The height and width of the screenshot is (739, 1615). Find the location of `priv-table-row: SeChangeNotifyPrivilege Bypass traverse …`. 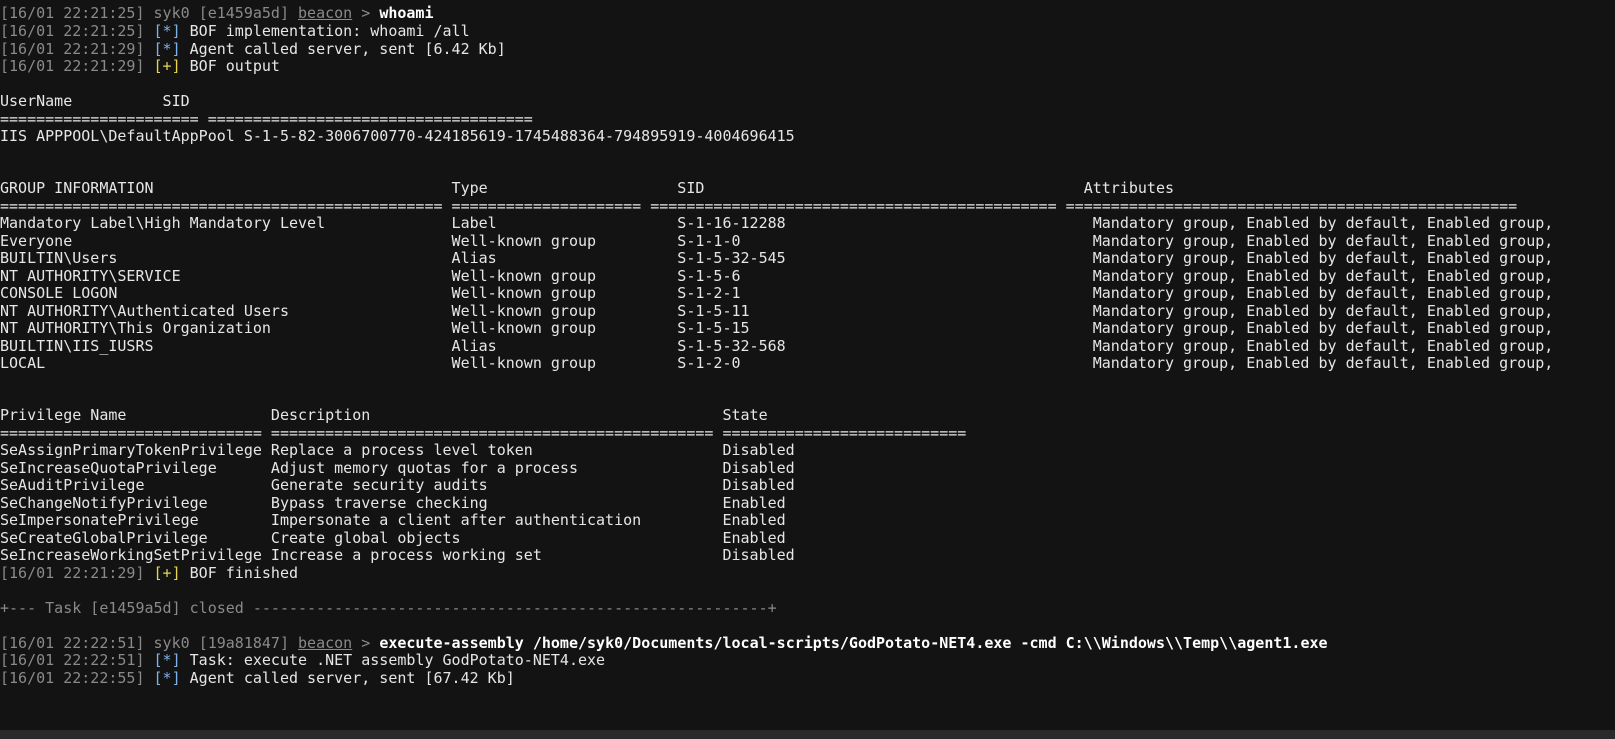

priv-table-row: SeChangeNotifyPrivilege Bypass traverse … is located at coordinates (393, 503).